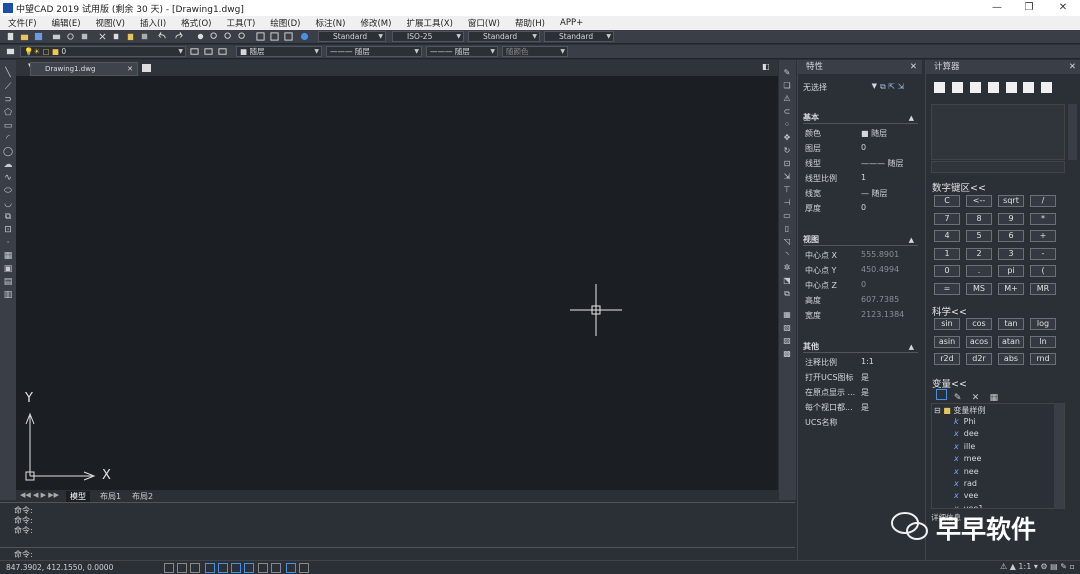 The height and width of the screenshot is (574, 1080). I want to click on rotate-icon: ↻, so click(787, 151).